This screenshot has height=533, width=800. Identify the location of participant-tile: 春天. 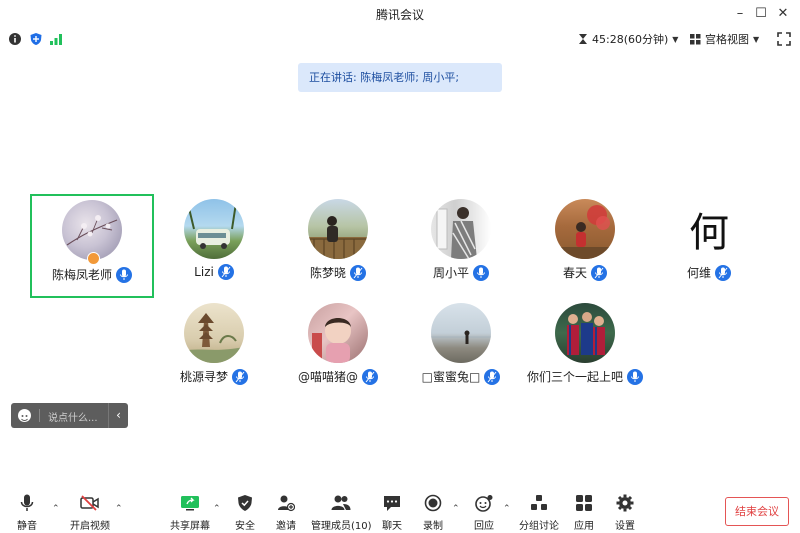
(585, 246).